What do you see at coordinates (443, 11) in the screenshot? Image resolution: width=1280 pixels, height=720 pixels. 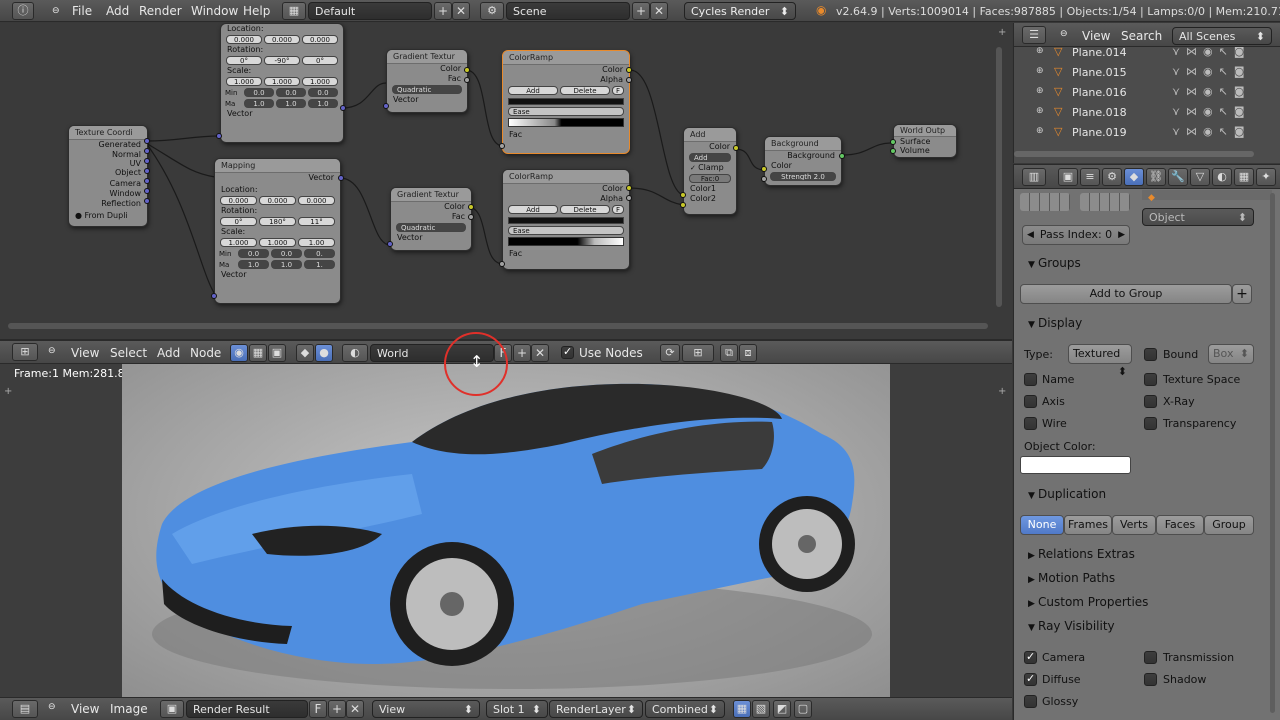 I see `add-screen-button: +` at bounding box center [443, 11].